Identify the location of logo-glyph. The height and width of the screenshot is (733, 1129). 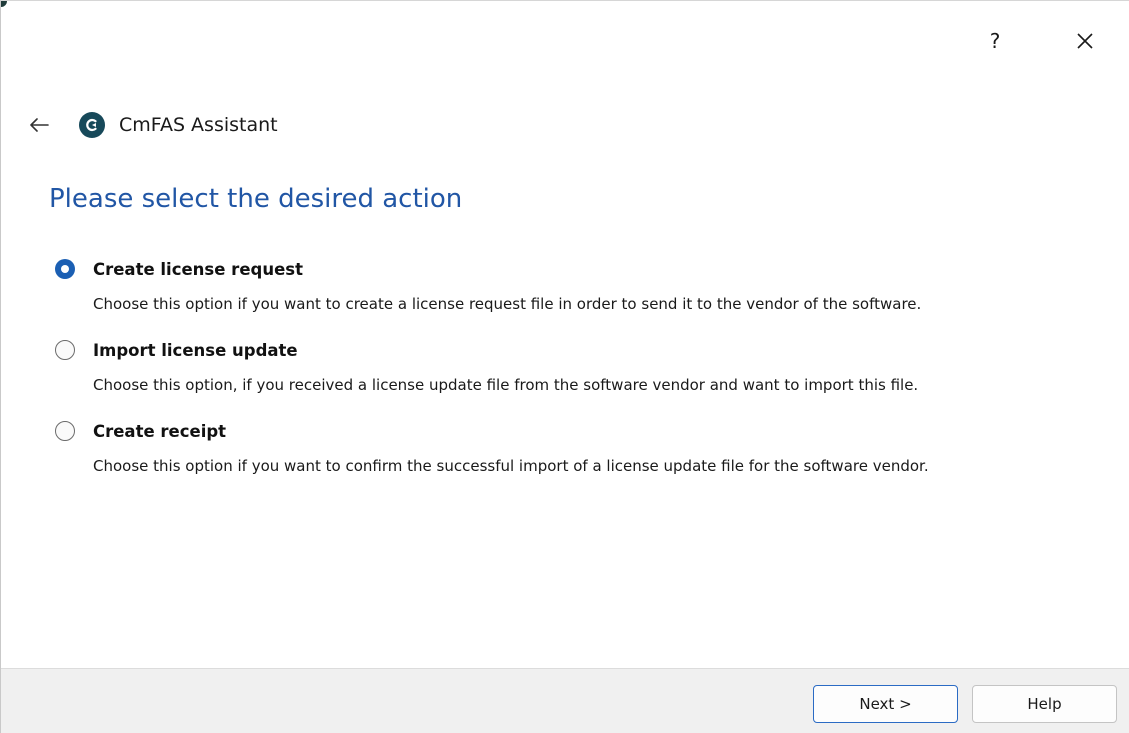
(91, 125).